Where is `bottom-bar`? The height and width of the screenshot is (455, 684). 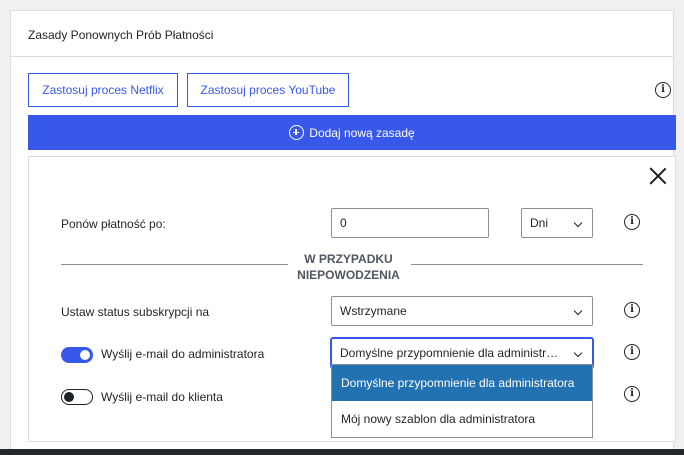 bottom-bar is located at coordinates (342, 452).